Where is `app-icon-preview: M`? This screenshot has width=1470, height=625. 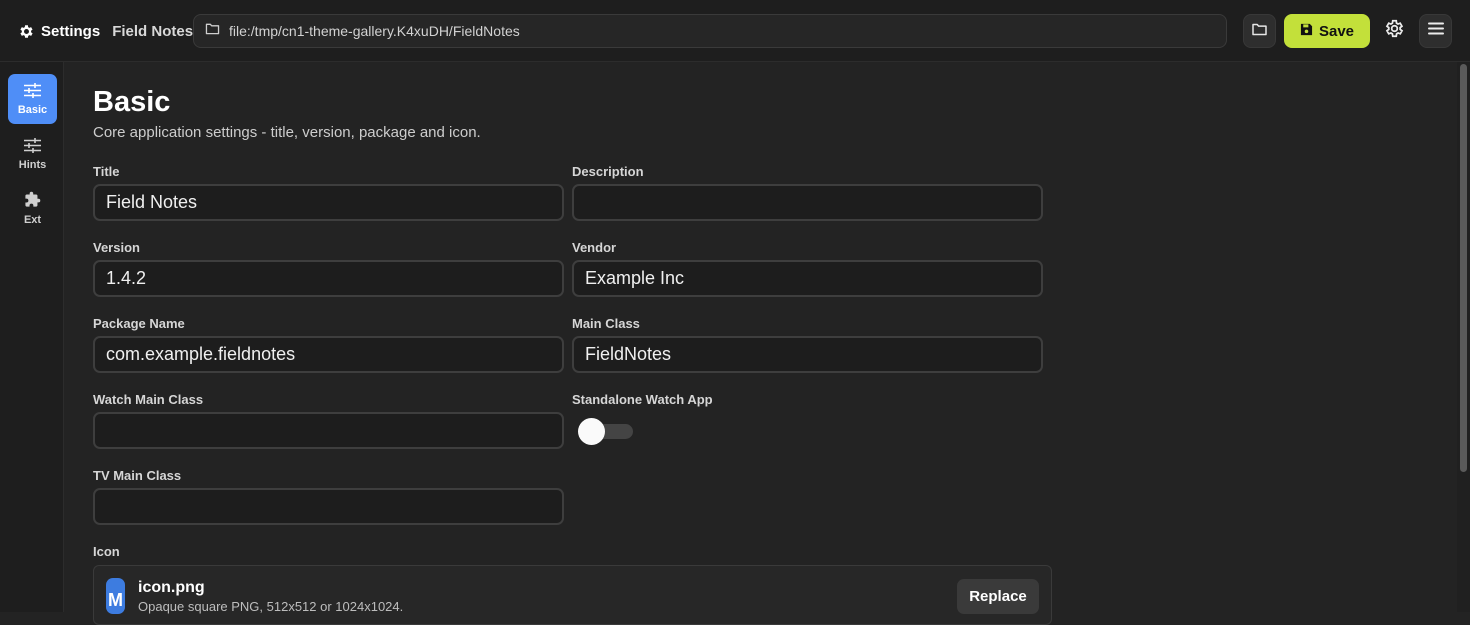 app-icon-preview: M is located at coordinates (115, 596).